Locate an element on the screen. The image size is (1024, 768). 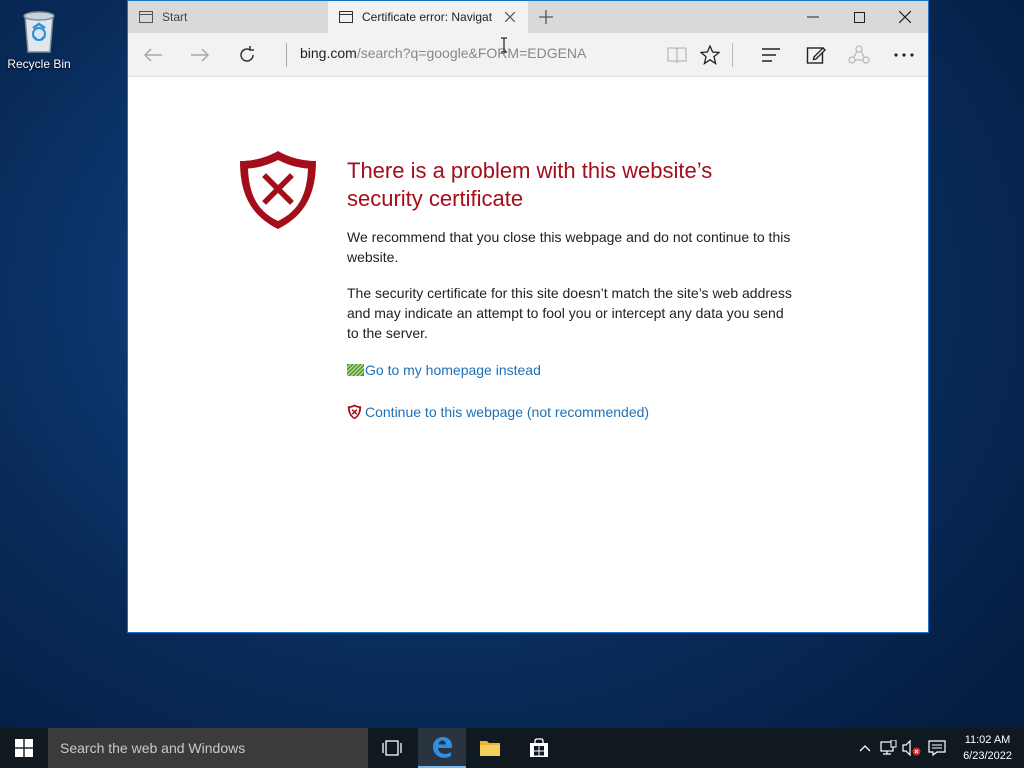
refresh-button is located at coordinates (247, 55).